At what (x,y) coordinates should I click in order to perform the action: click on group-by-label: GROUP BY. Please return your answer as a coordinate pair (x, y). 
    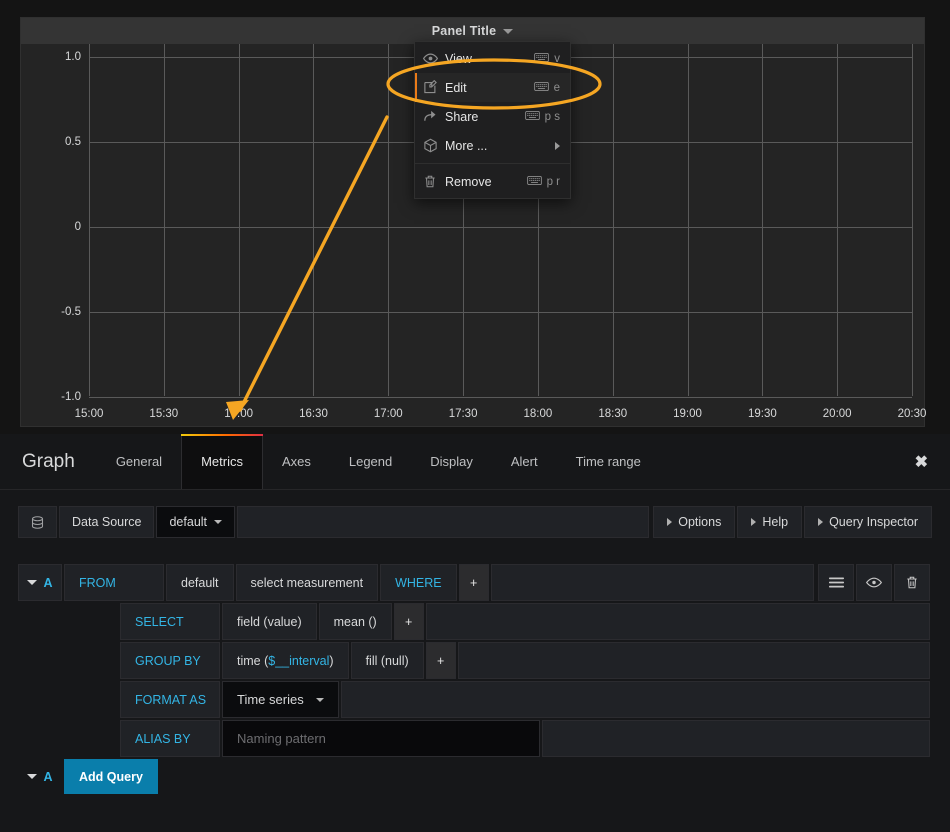
    Looking at the image, I should click on (170, 660).